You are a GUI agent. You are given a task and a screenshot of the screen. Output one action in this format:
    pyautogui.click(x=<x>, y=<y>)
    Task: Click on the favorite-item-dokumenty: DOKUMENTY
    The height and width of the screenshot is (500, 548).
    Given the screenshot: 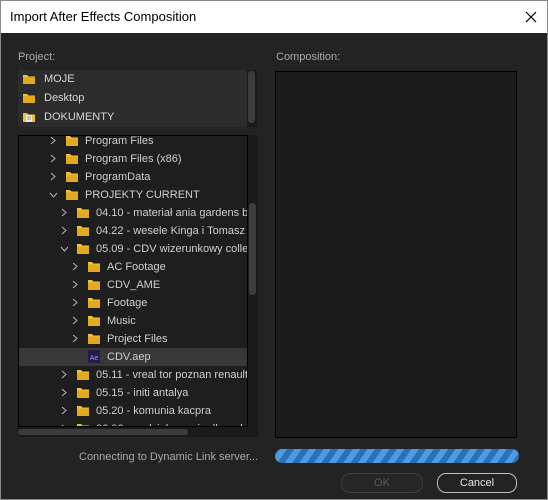 What is the action you would take?
    pyautogui.click(x=132, y=117)
    